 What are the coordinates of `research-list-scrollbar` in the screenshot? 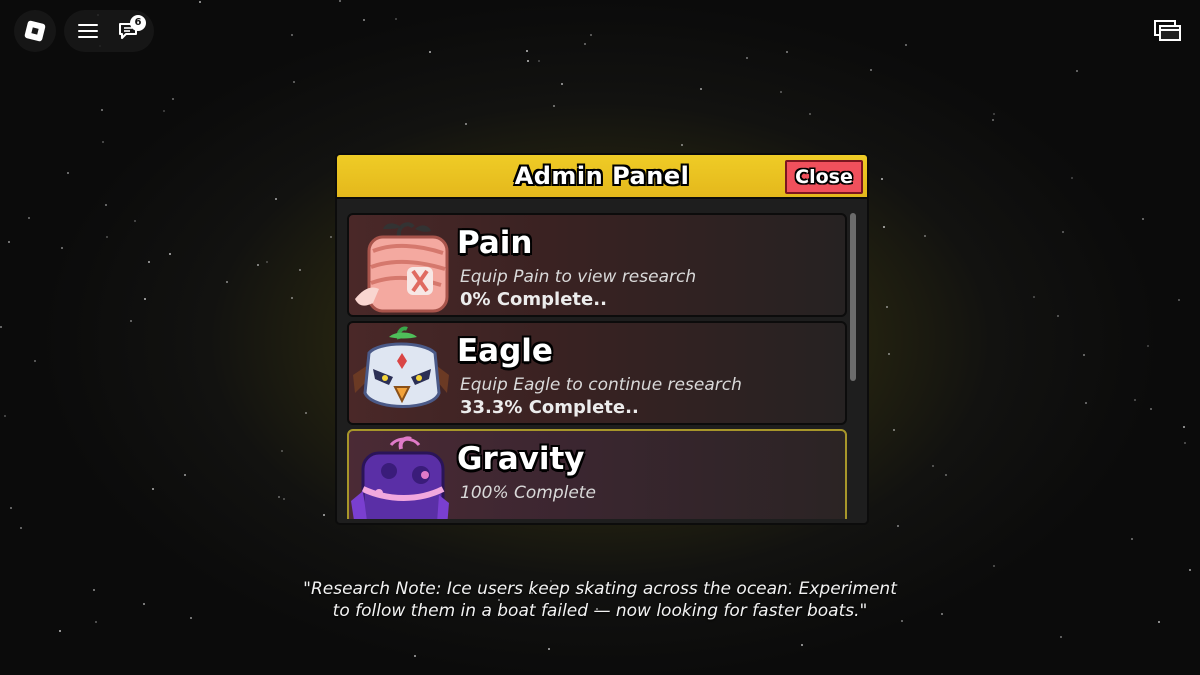 It's located at (853, 297).